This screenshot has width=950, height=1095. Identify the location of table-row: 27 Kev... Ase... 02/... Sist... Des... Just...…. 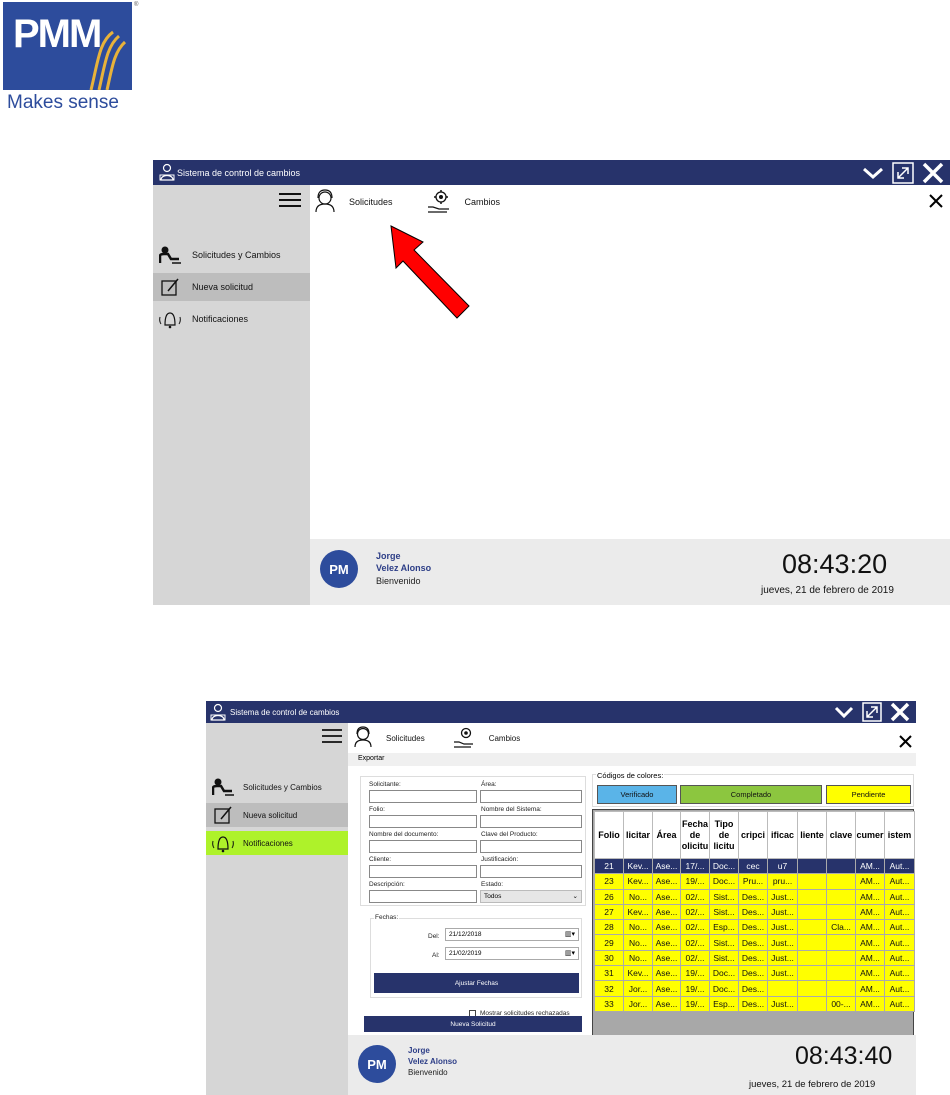
(754, 912).